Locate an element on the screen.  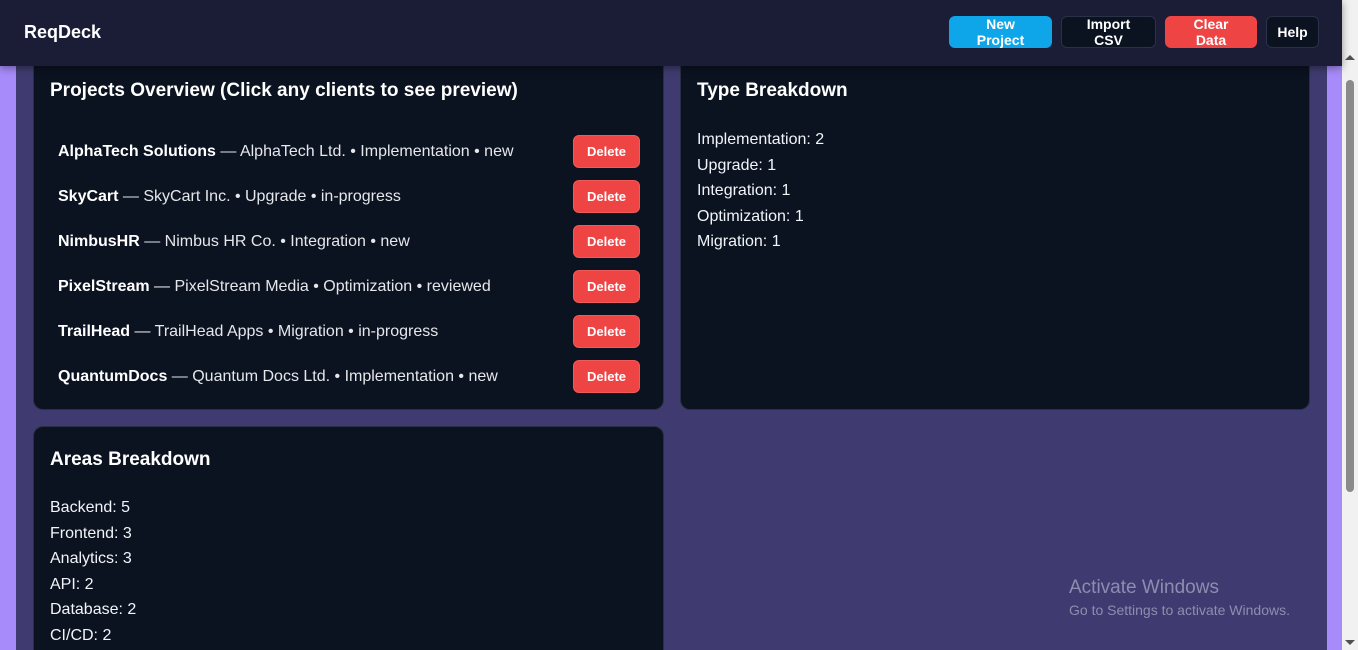
scroll-up-arrow-icon is located at coordinates (1350, 57).